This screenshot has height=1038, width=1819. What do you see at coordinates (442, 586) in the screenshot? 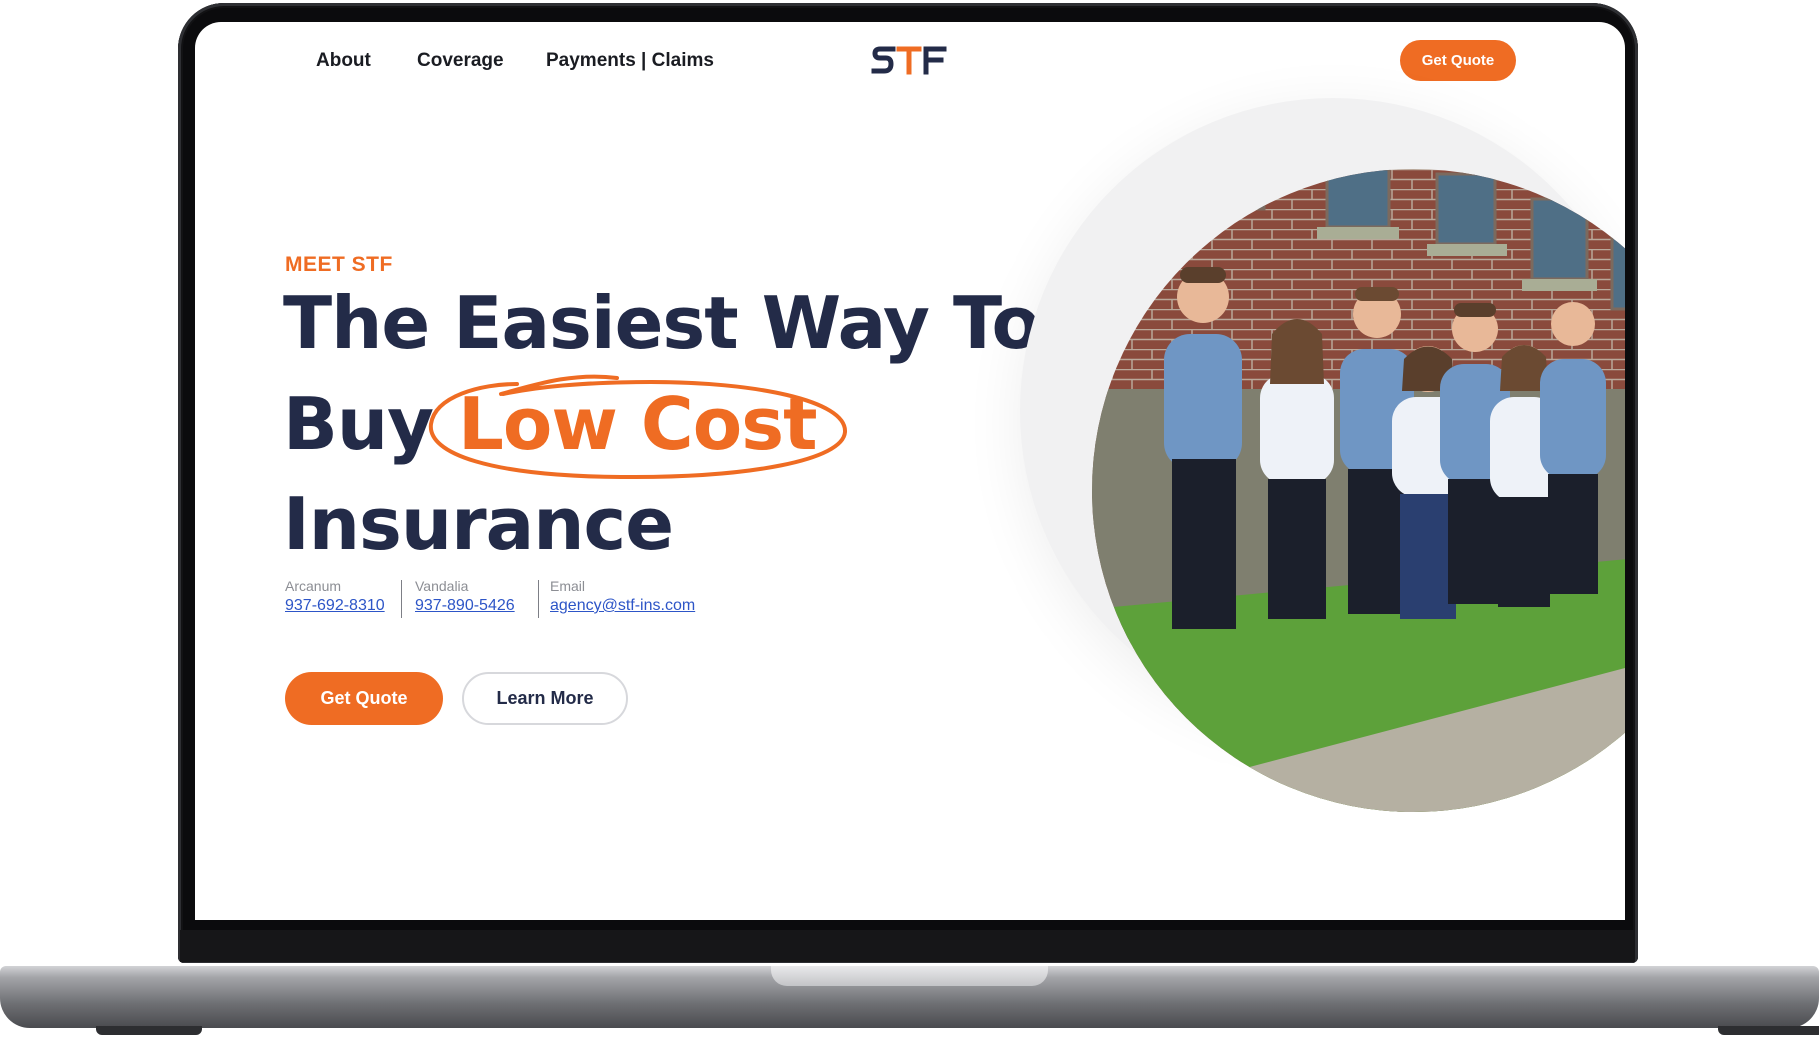
I see `contact-label: Vandalia` at bounding box center [442, 586].